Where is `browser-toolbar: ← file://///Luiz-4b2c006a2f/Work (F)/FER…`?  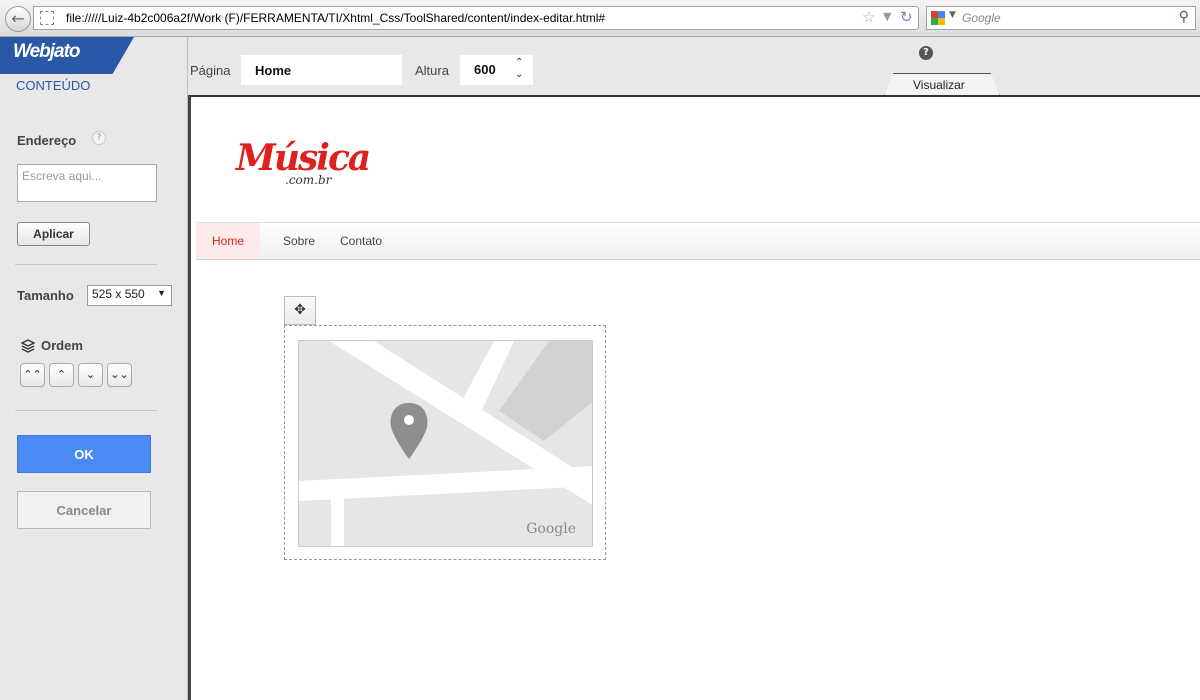 browser-toolbar: ← file://///Luiz-4b2c006a2f/Work (F)/FER… is located at coordinates (600, 18).